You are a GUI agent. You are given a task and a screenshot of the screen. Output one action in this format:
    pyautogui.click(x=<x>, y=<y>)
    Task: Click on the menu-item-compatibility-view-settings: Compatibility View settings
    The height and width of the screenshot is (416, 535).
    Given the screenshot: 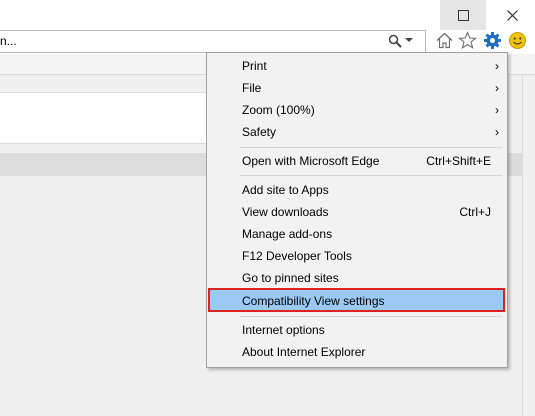 What is the action you would take?
    pyautogui.click(x=356, y=300)
    